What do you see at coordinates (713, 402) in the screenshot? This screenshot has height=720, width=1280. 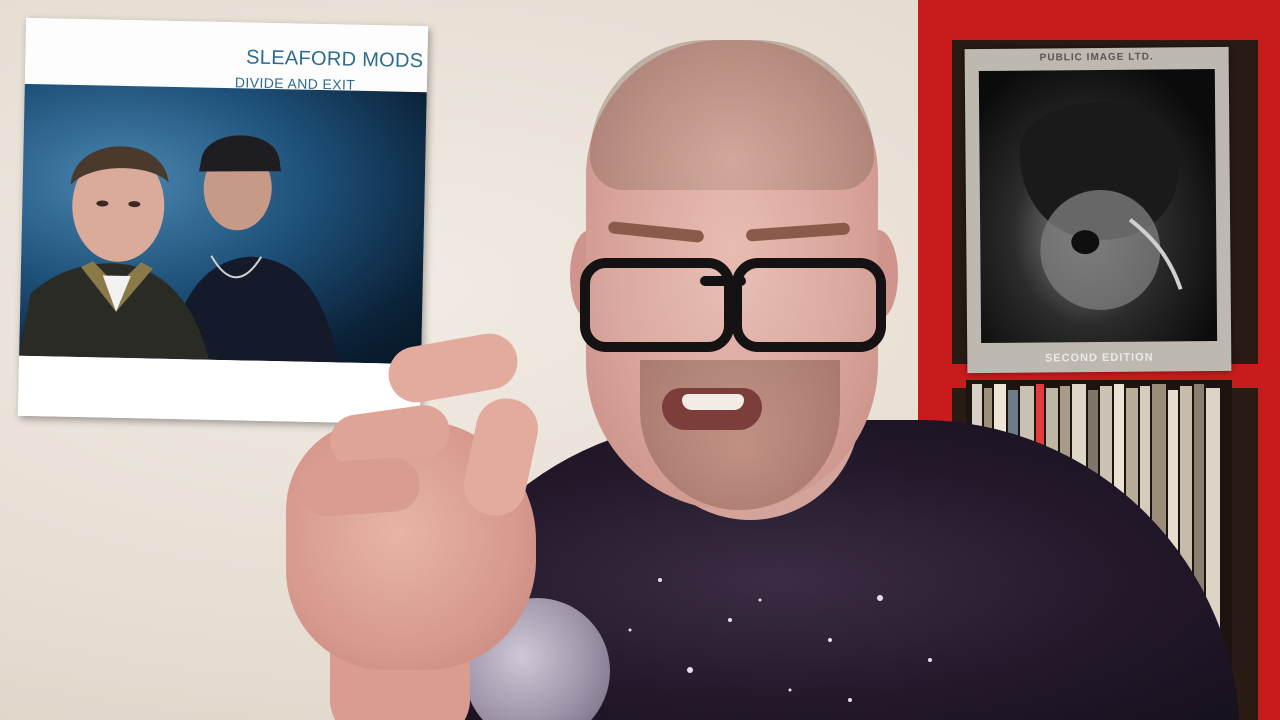 I see `person-teeth` at bounding box center [713, 402].